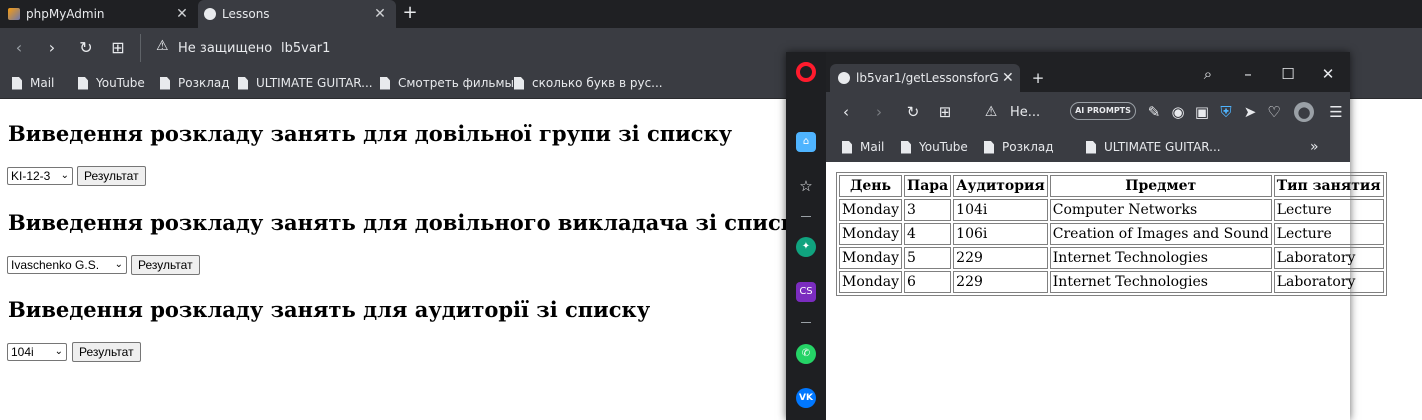 The image size is (1422, 420). Describe the element at coordinates (870, 282) in the screenshot. I see `table-cell: Monday` at that location.